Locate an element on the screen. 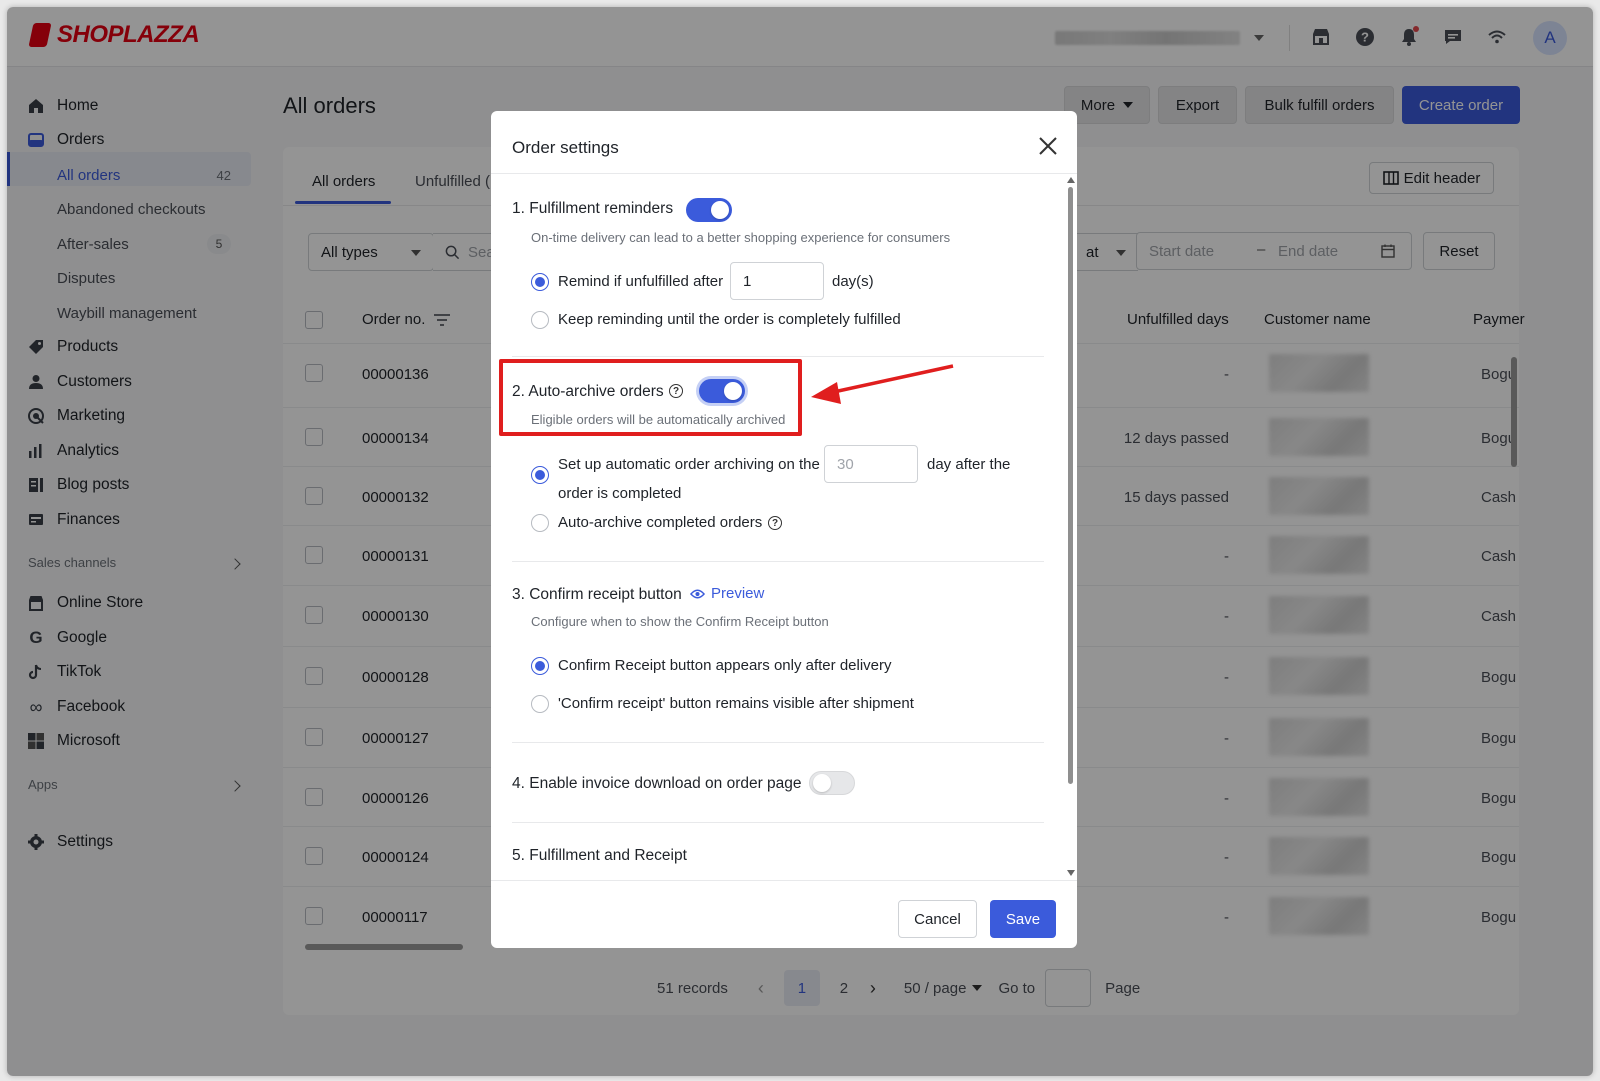  cancel-button: Cancel is located at coordinates (937, 919).